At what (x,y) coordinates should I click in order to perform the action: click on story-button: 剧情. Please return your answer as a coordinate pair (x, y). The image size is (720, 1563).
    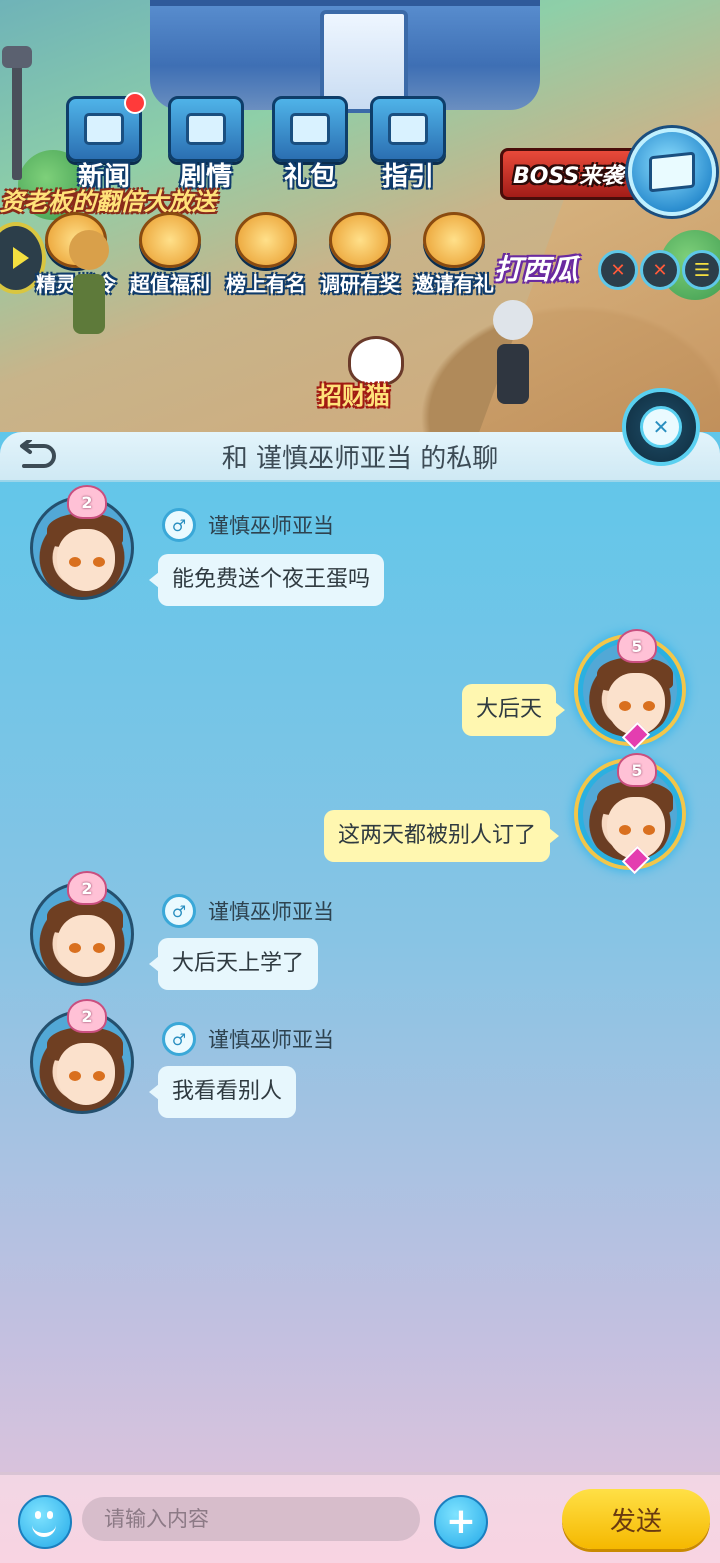
    Looking at the image, I should click on (206, 144).